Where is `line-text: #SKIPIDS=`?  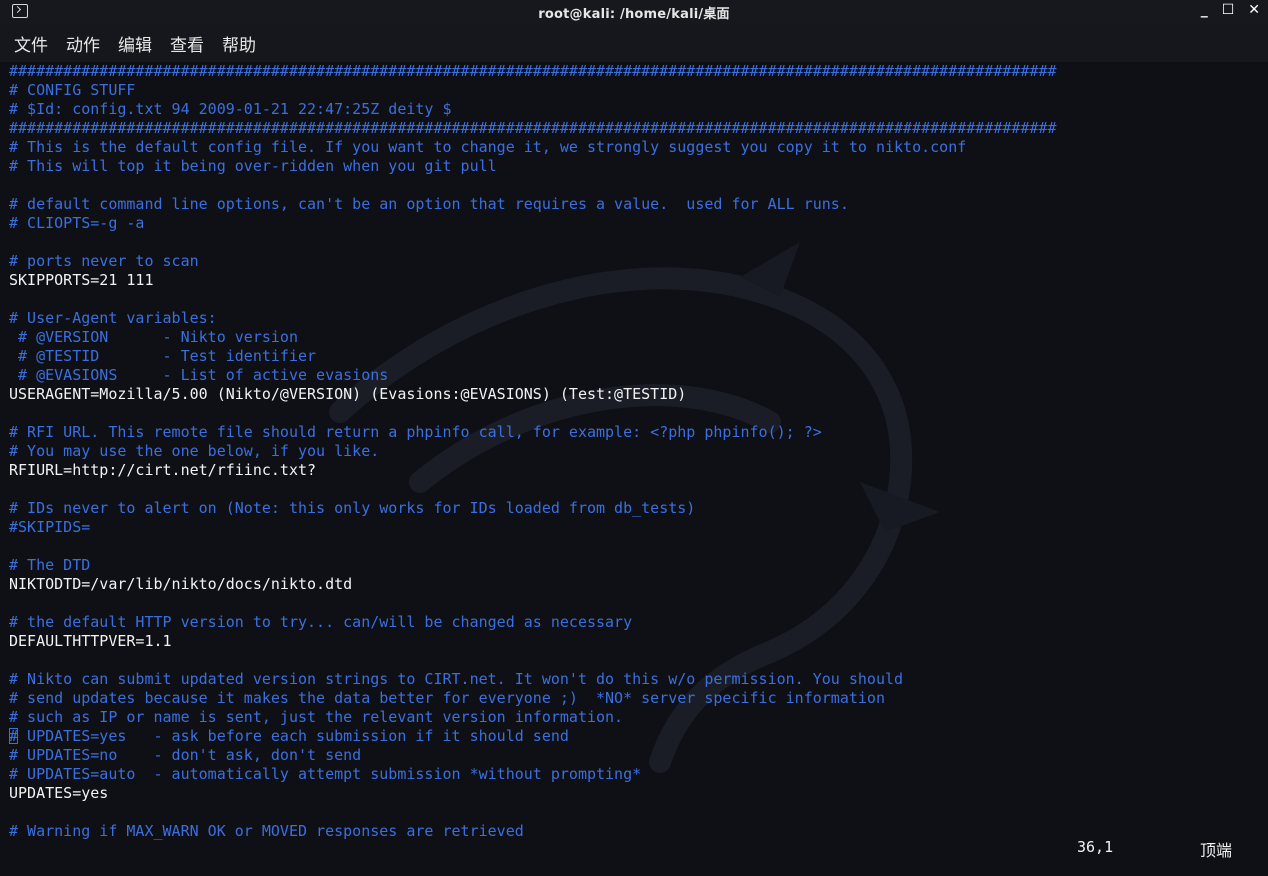 line-text: #SKIPIDS= is located at coordinates (50, 527).